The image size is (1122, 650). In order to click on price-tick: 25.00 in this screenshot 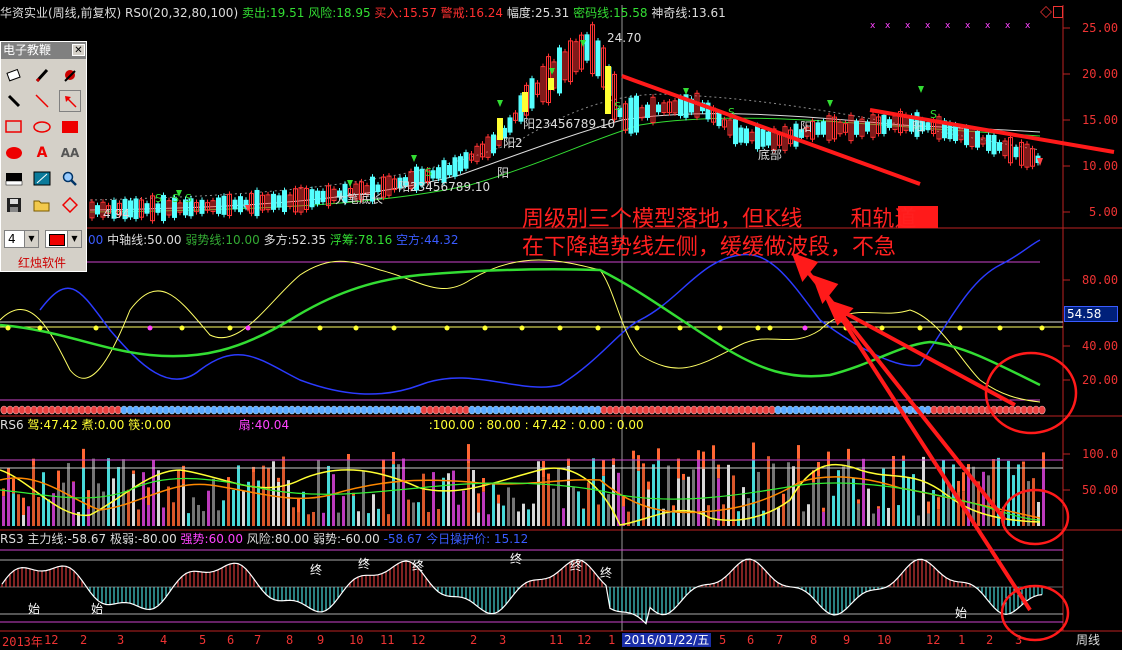, I will do `click(1100, 28)`.